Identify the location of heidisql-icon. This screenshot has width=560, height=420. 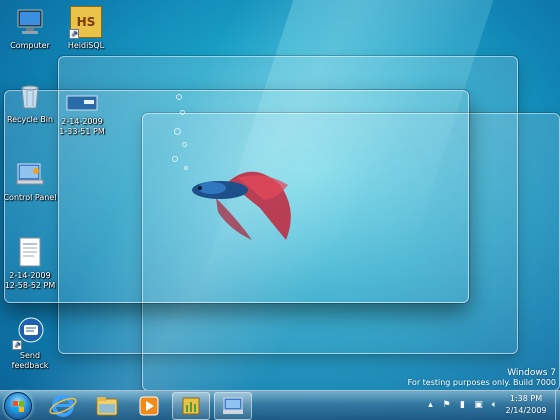
(191, 406).